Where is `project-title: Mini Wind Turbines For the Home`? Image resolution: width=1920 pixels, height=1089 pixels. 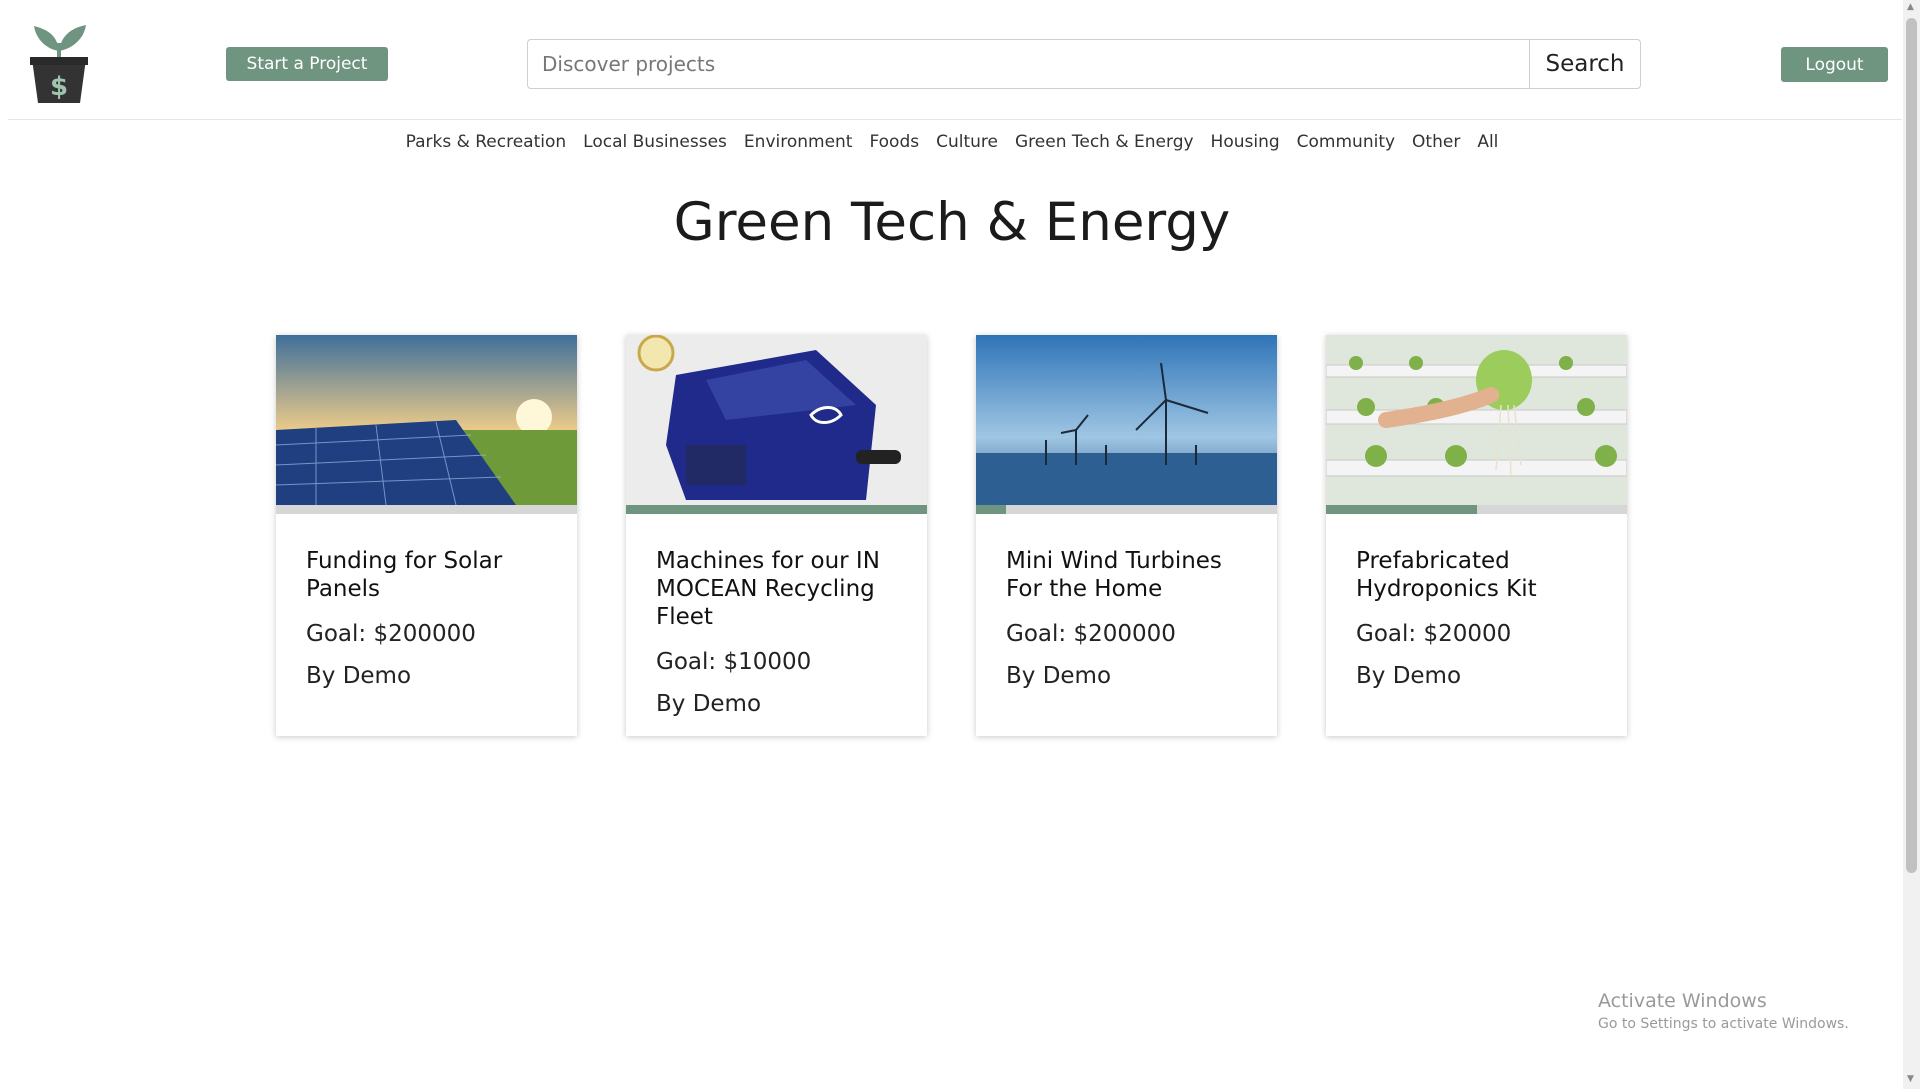 project-title: Mini Wind Turbines For the Home is located at coordinates (1114, 575).